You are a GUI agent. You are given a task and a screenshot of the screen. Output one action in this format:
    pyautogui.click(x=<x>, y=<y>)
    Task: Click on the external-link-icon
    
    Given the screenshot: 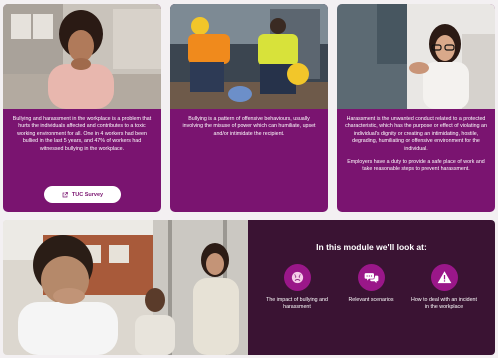 What is the action you would take?
    pyautogui.click(x=65, y=194)
    